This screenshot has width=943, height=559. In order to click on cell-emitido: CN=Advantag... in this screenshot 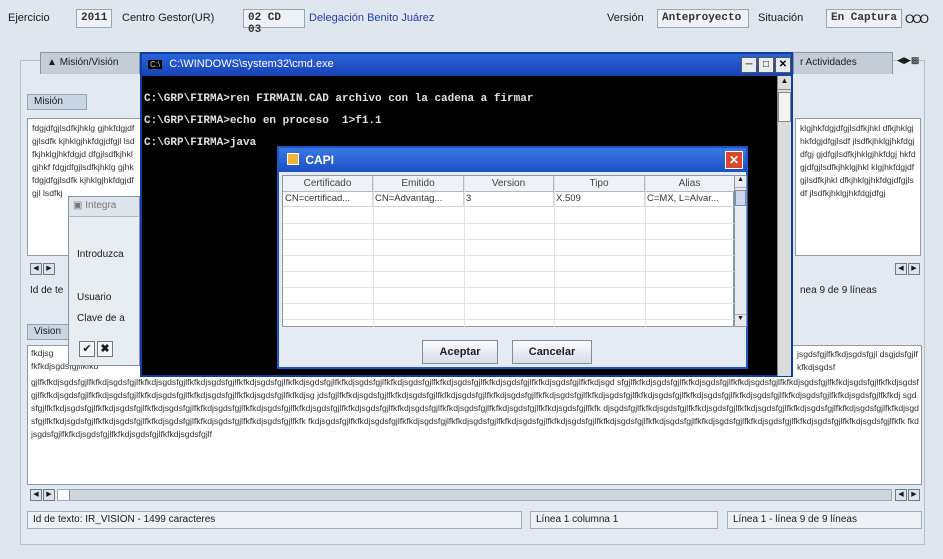, I will do `click(418, 199)`.